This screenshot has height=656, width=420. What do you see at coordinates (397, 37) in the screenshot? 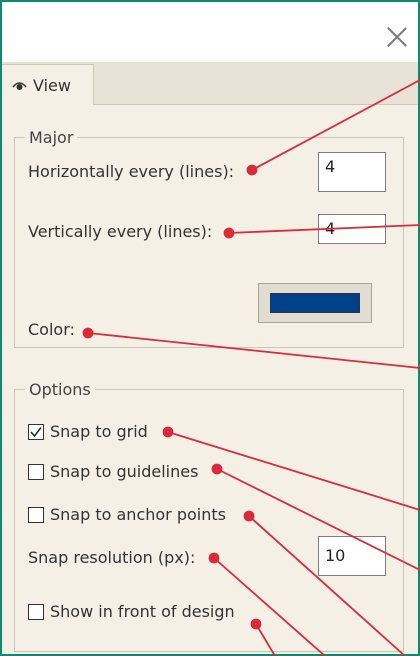
I see `close-icon` at bounding box center [397, 37].